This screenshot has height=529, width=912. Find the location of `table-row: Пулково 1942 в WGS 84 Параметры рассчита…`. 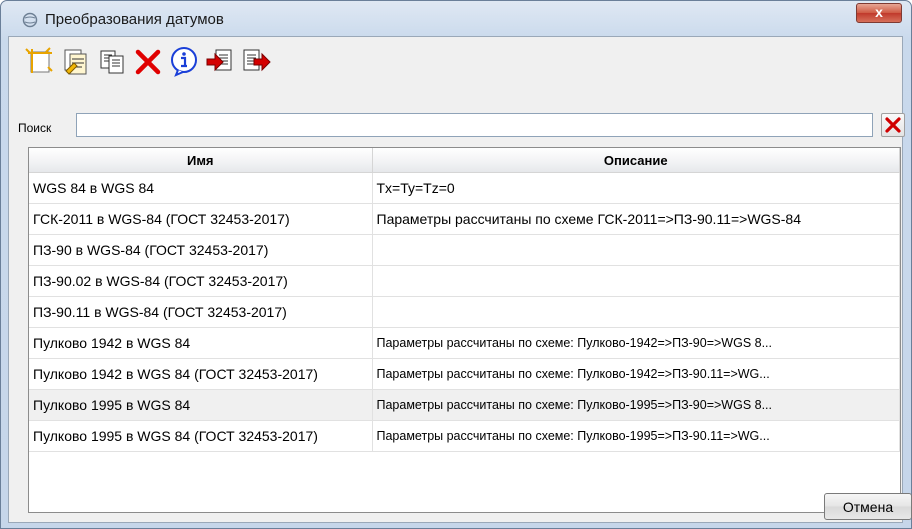

table-row: Пулково 1942 в WGS 84 Параметры рассчита… is located at coordinates (464, 343).